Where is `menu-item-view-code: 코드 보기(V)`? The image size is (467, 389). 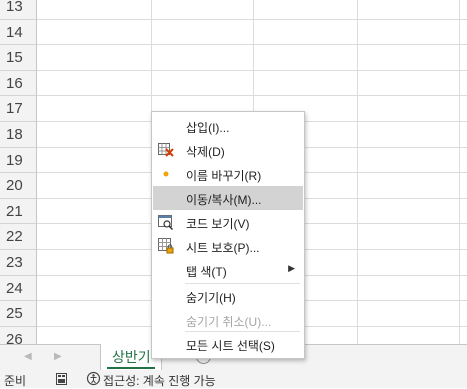 menu-item-view-code: 코드 보기(V) is located at coordinates (228, 222).